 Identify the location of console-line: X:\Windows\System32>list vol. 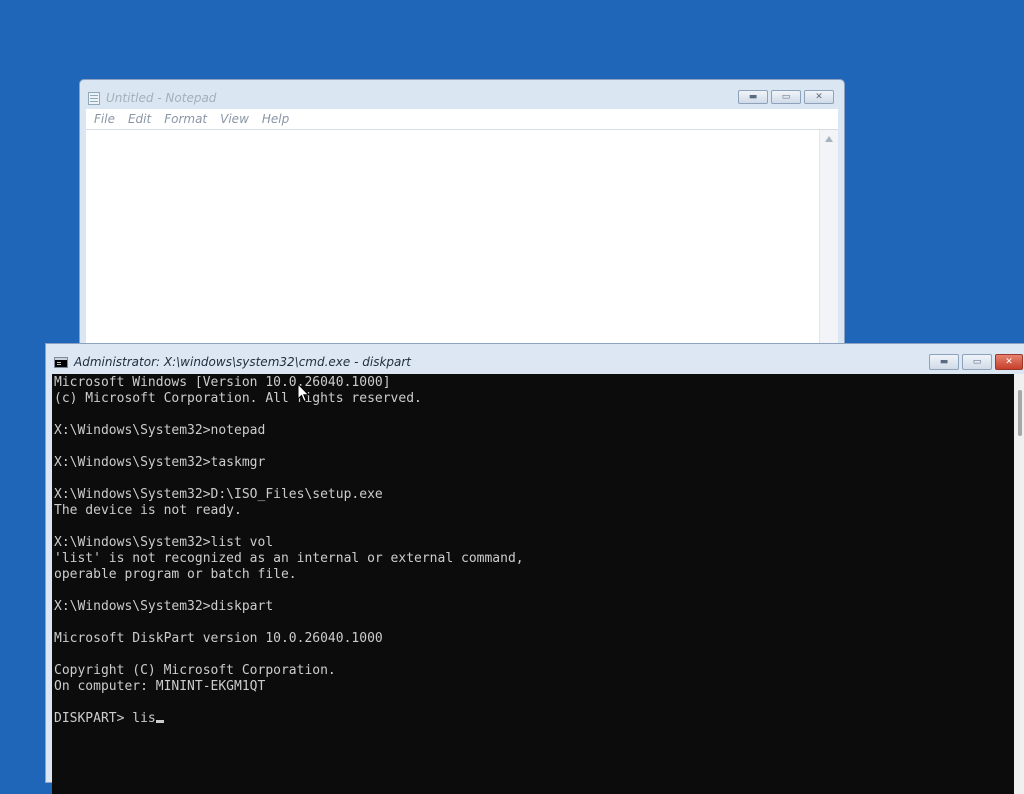
(164, 542).